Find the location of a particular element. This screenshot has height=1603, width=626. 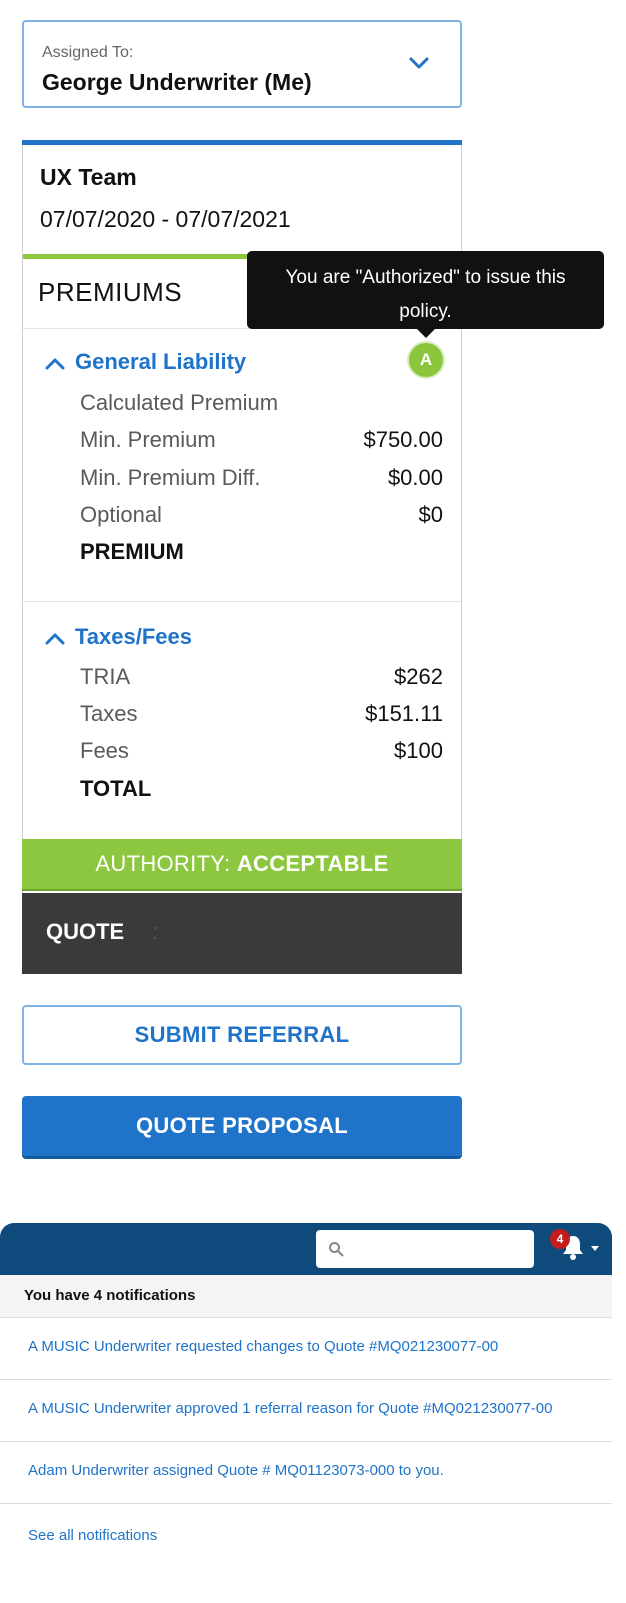

row-value: $262 is located at coordinates (418, 676).